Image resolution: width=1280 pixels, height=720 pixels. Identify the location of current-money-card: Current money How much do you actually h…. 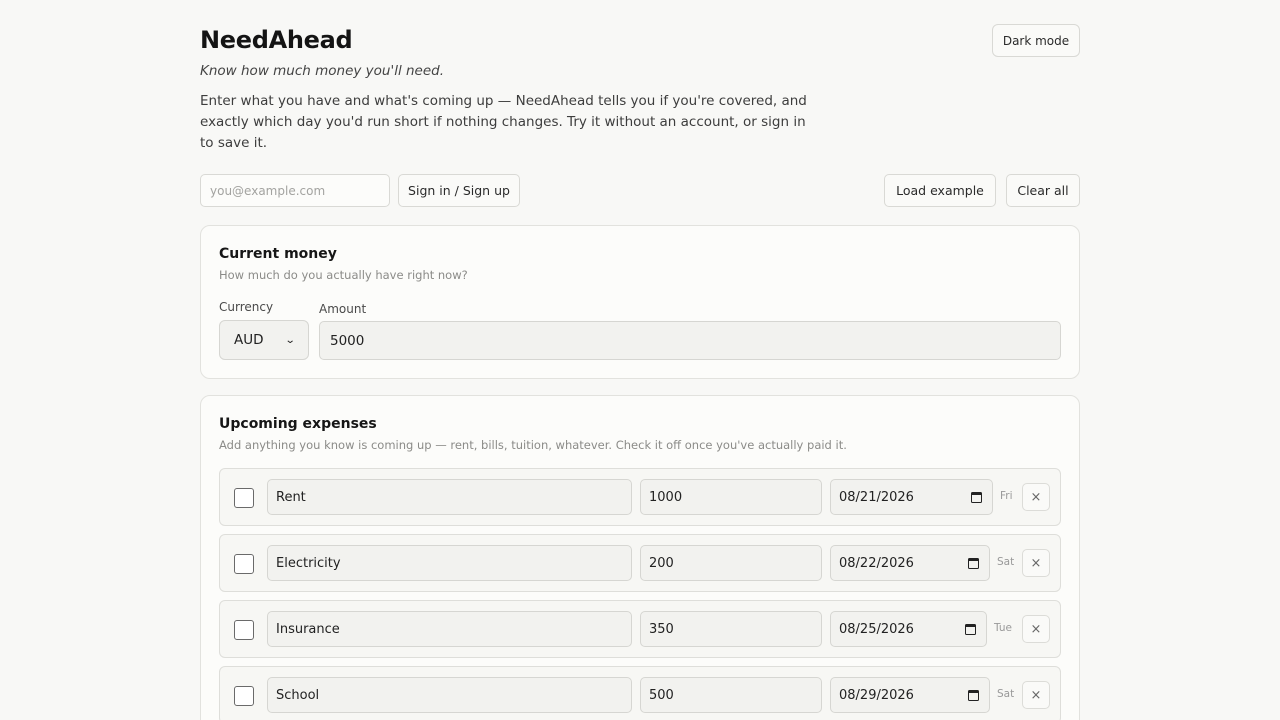
(640, 302).